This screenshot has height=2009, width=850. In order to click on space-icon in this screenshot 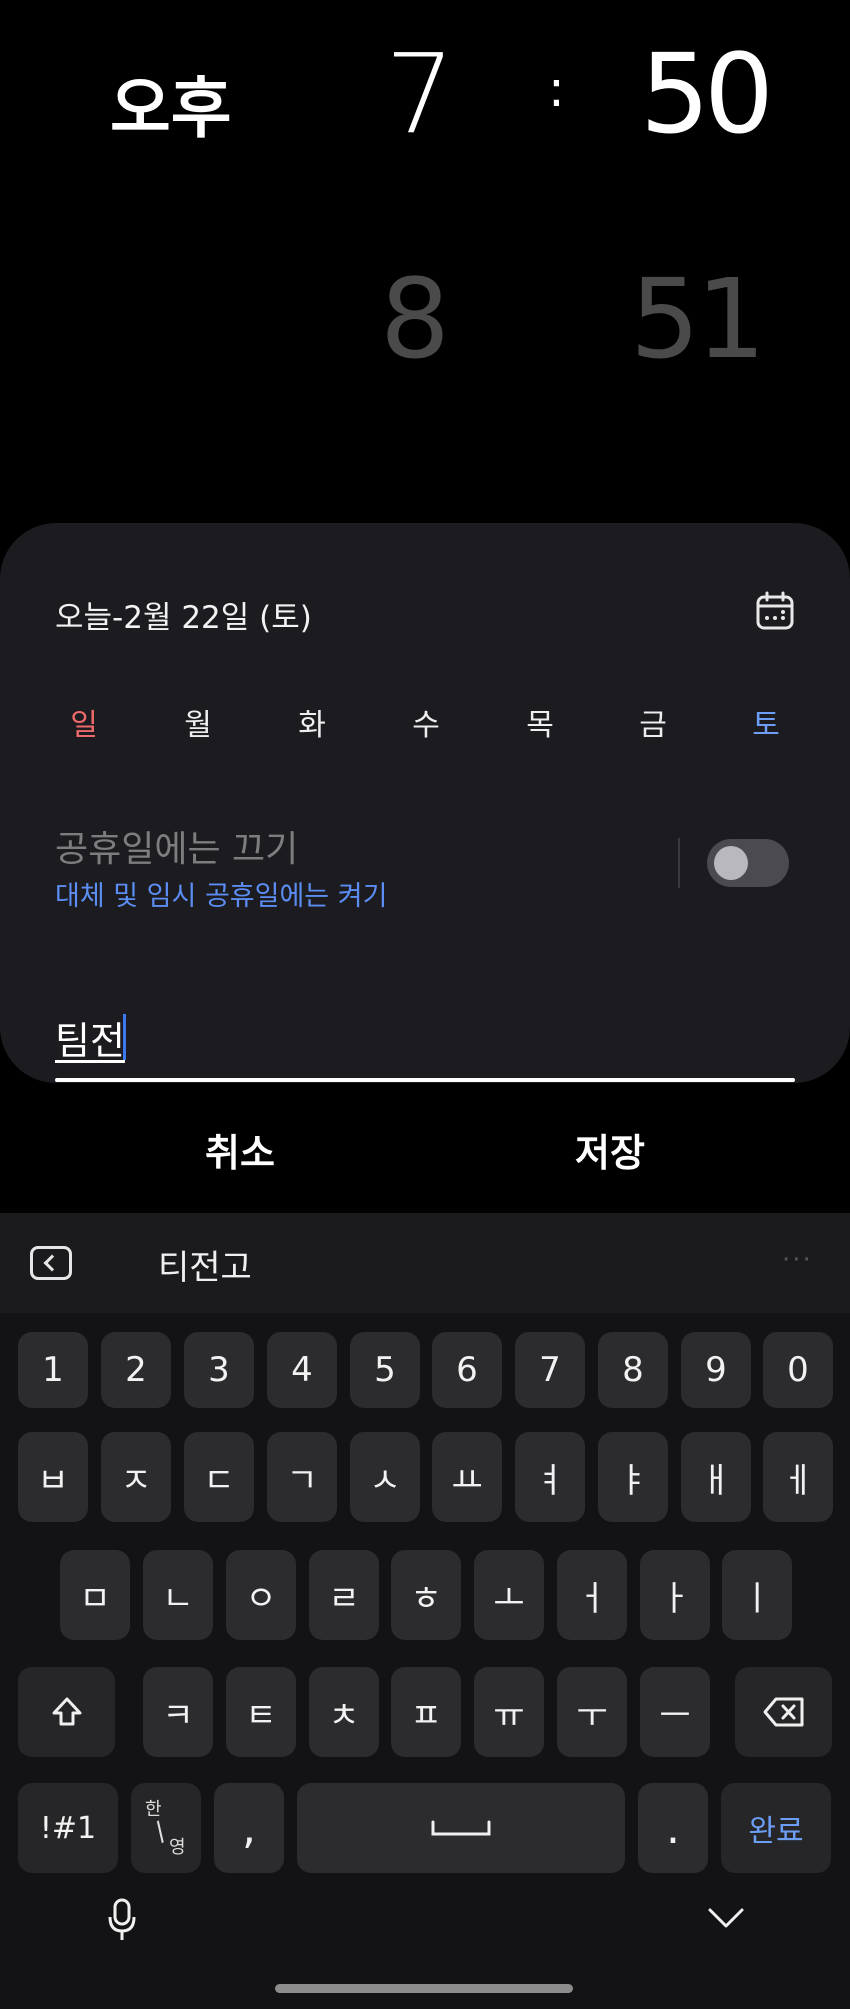, I will do `click(461, 1828)`.